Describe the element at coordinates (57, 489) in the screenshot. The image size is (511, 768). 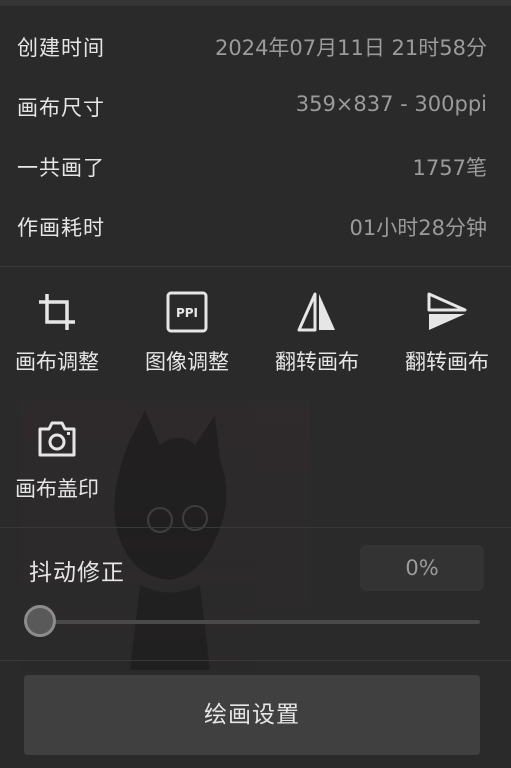
I see `canvas-stamp-label: 画布盖印` at that location.